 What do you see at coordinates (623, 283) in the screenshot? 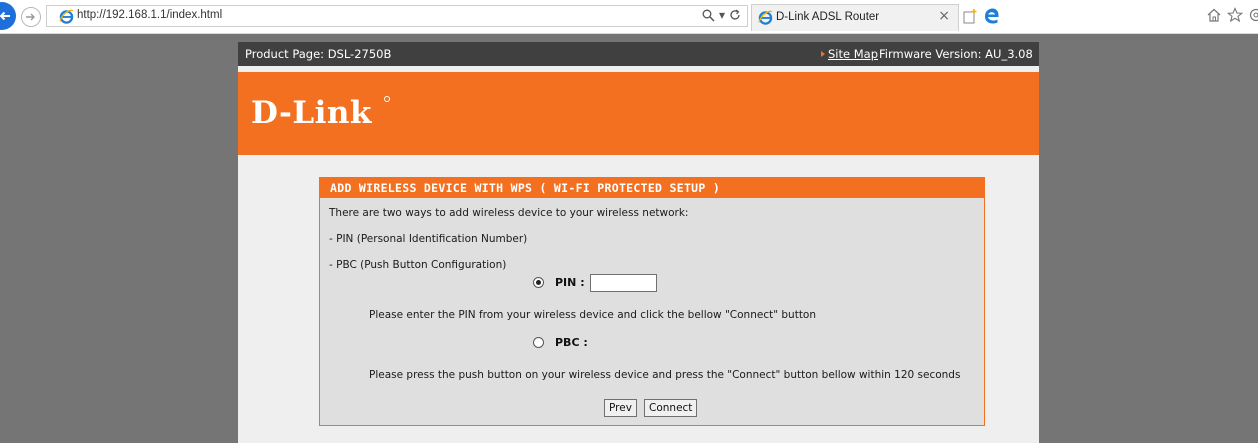
I see `pin-input` at bounding box center [623, 283].